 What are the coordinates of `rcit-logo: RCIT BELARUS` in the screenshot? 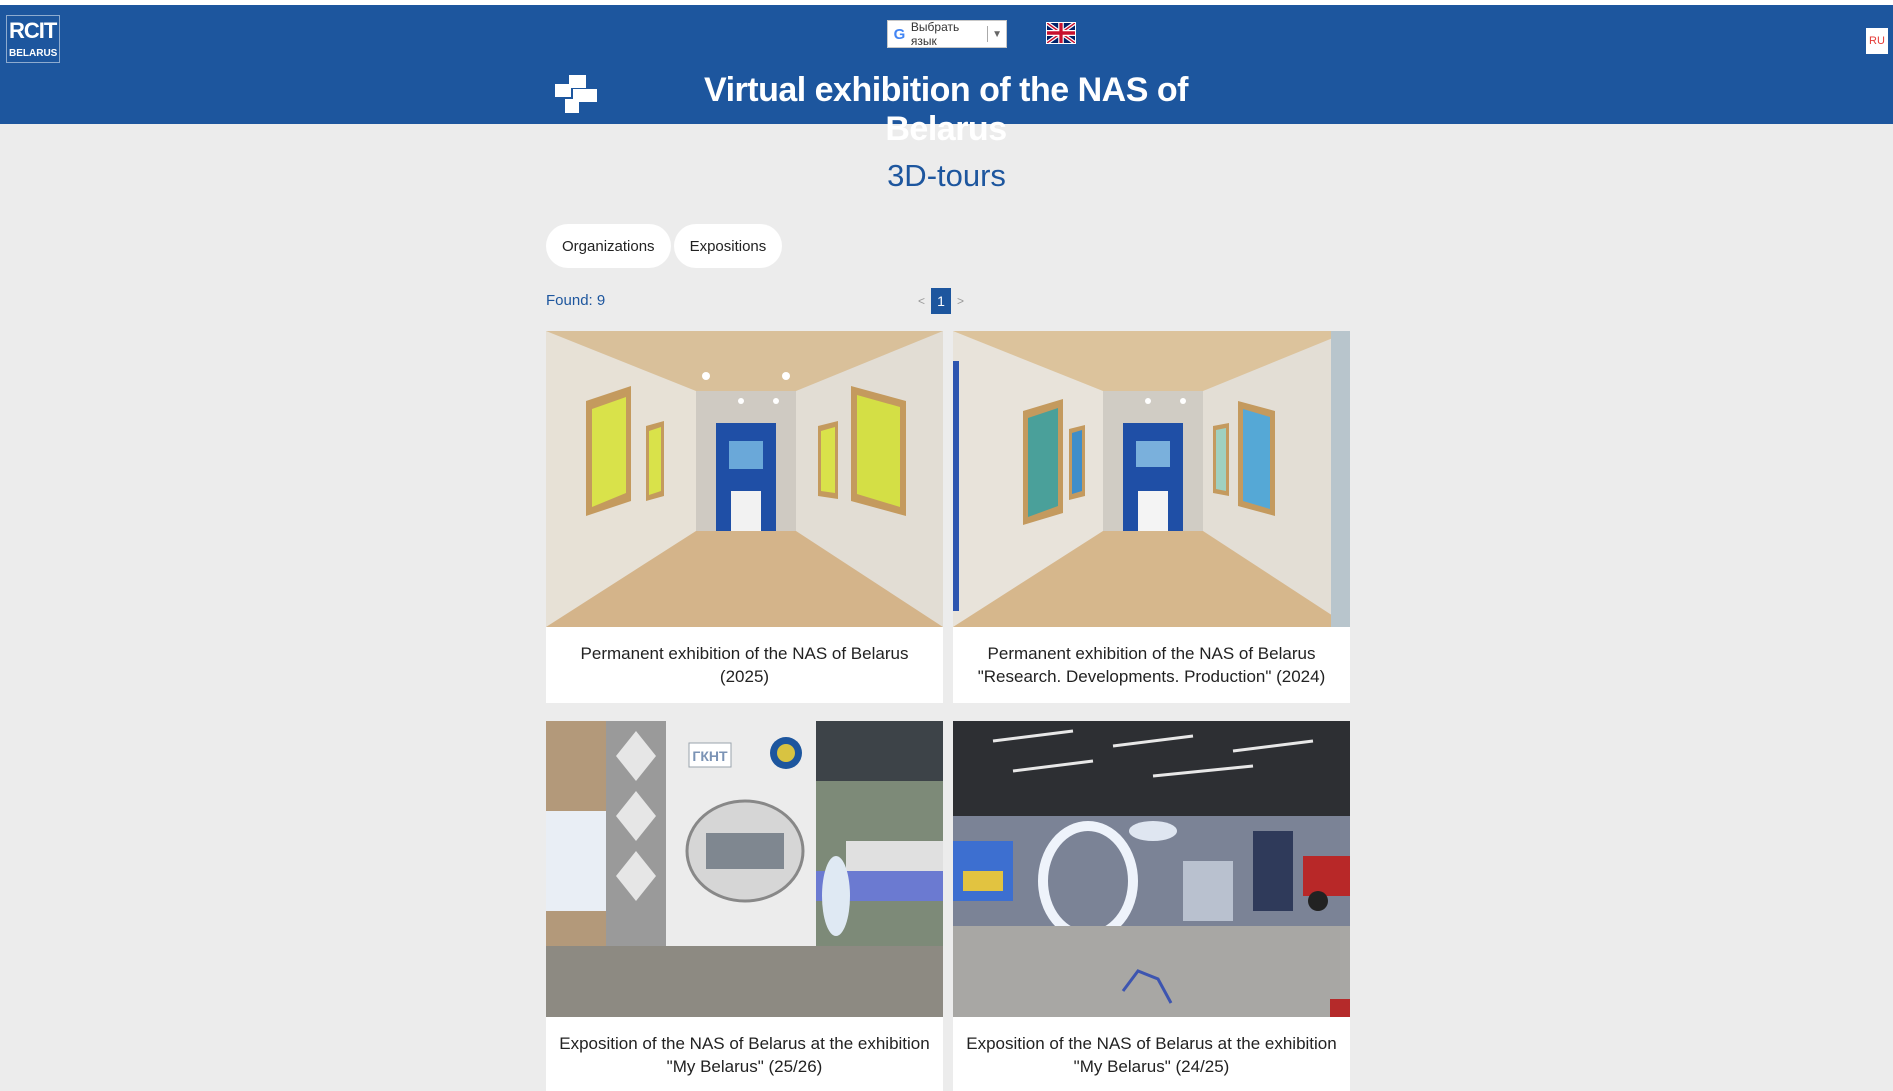 It's located at (33, 39).